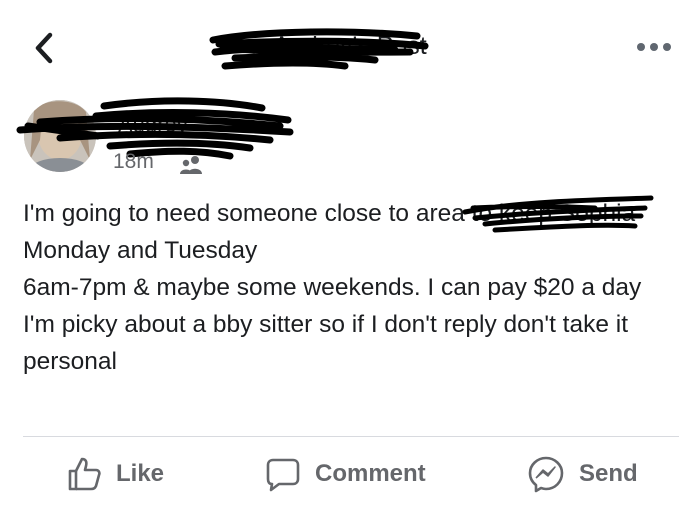  I want to click on comment-bubble-icon, so click(283, 475).